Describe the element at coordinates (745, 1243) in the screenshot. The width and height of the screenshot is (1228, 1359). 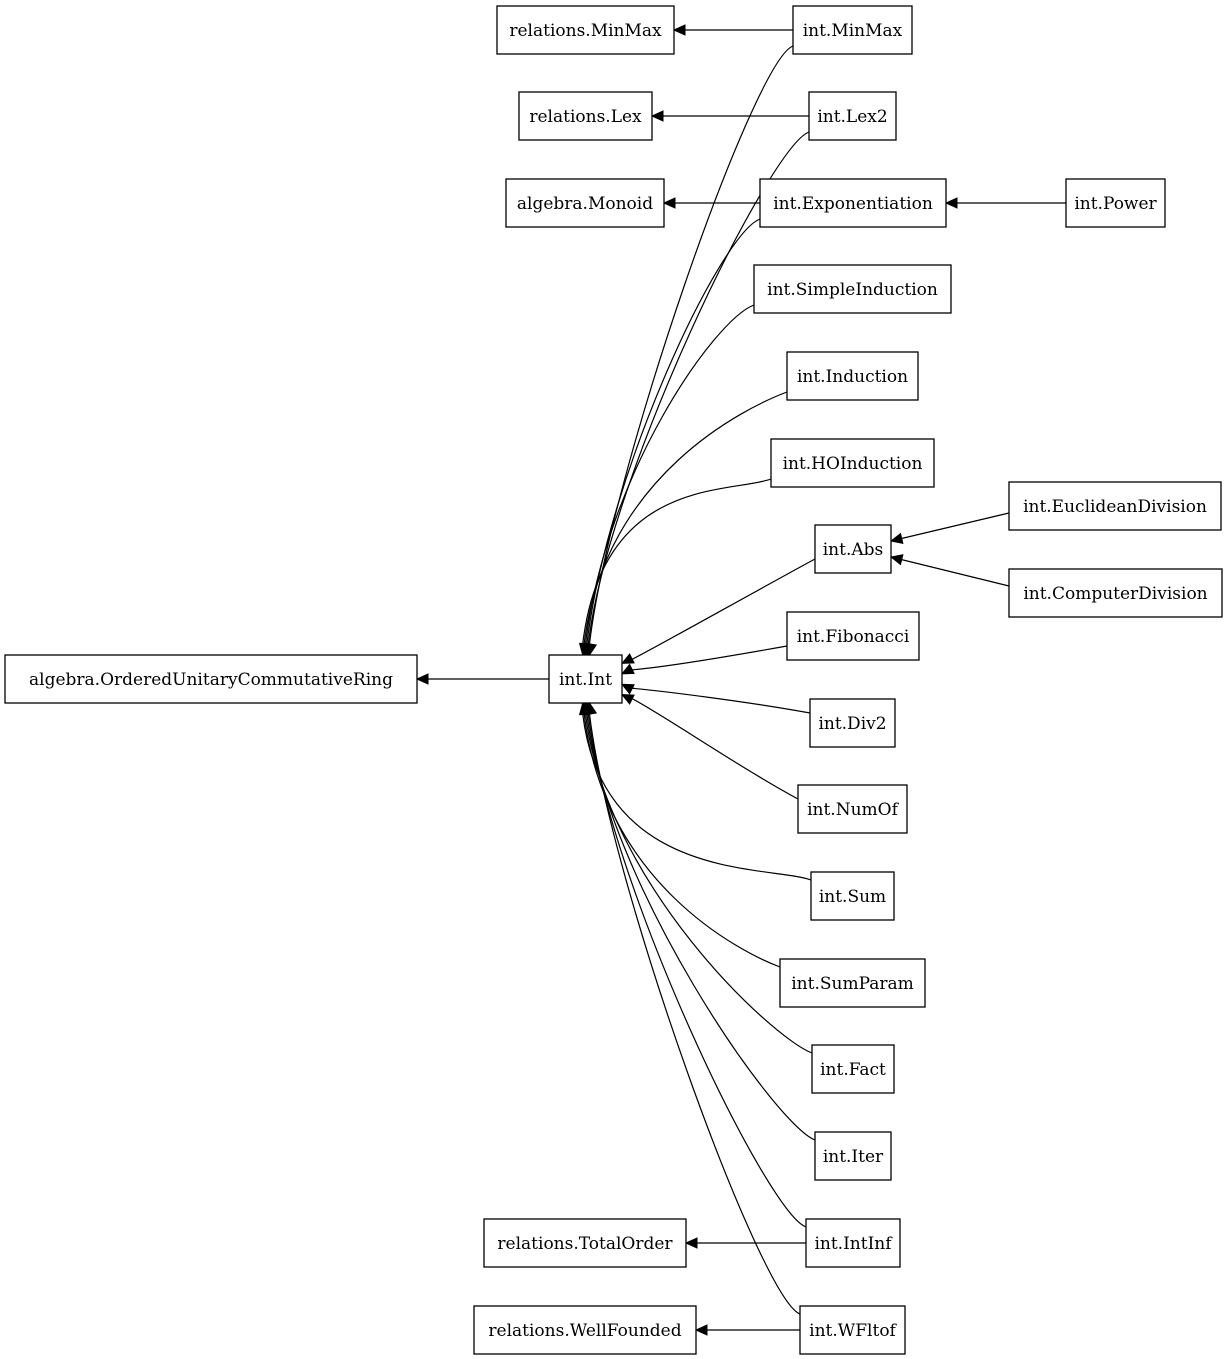
I see `edge-int-intinf-to-relations-totalorder` at that location.